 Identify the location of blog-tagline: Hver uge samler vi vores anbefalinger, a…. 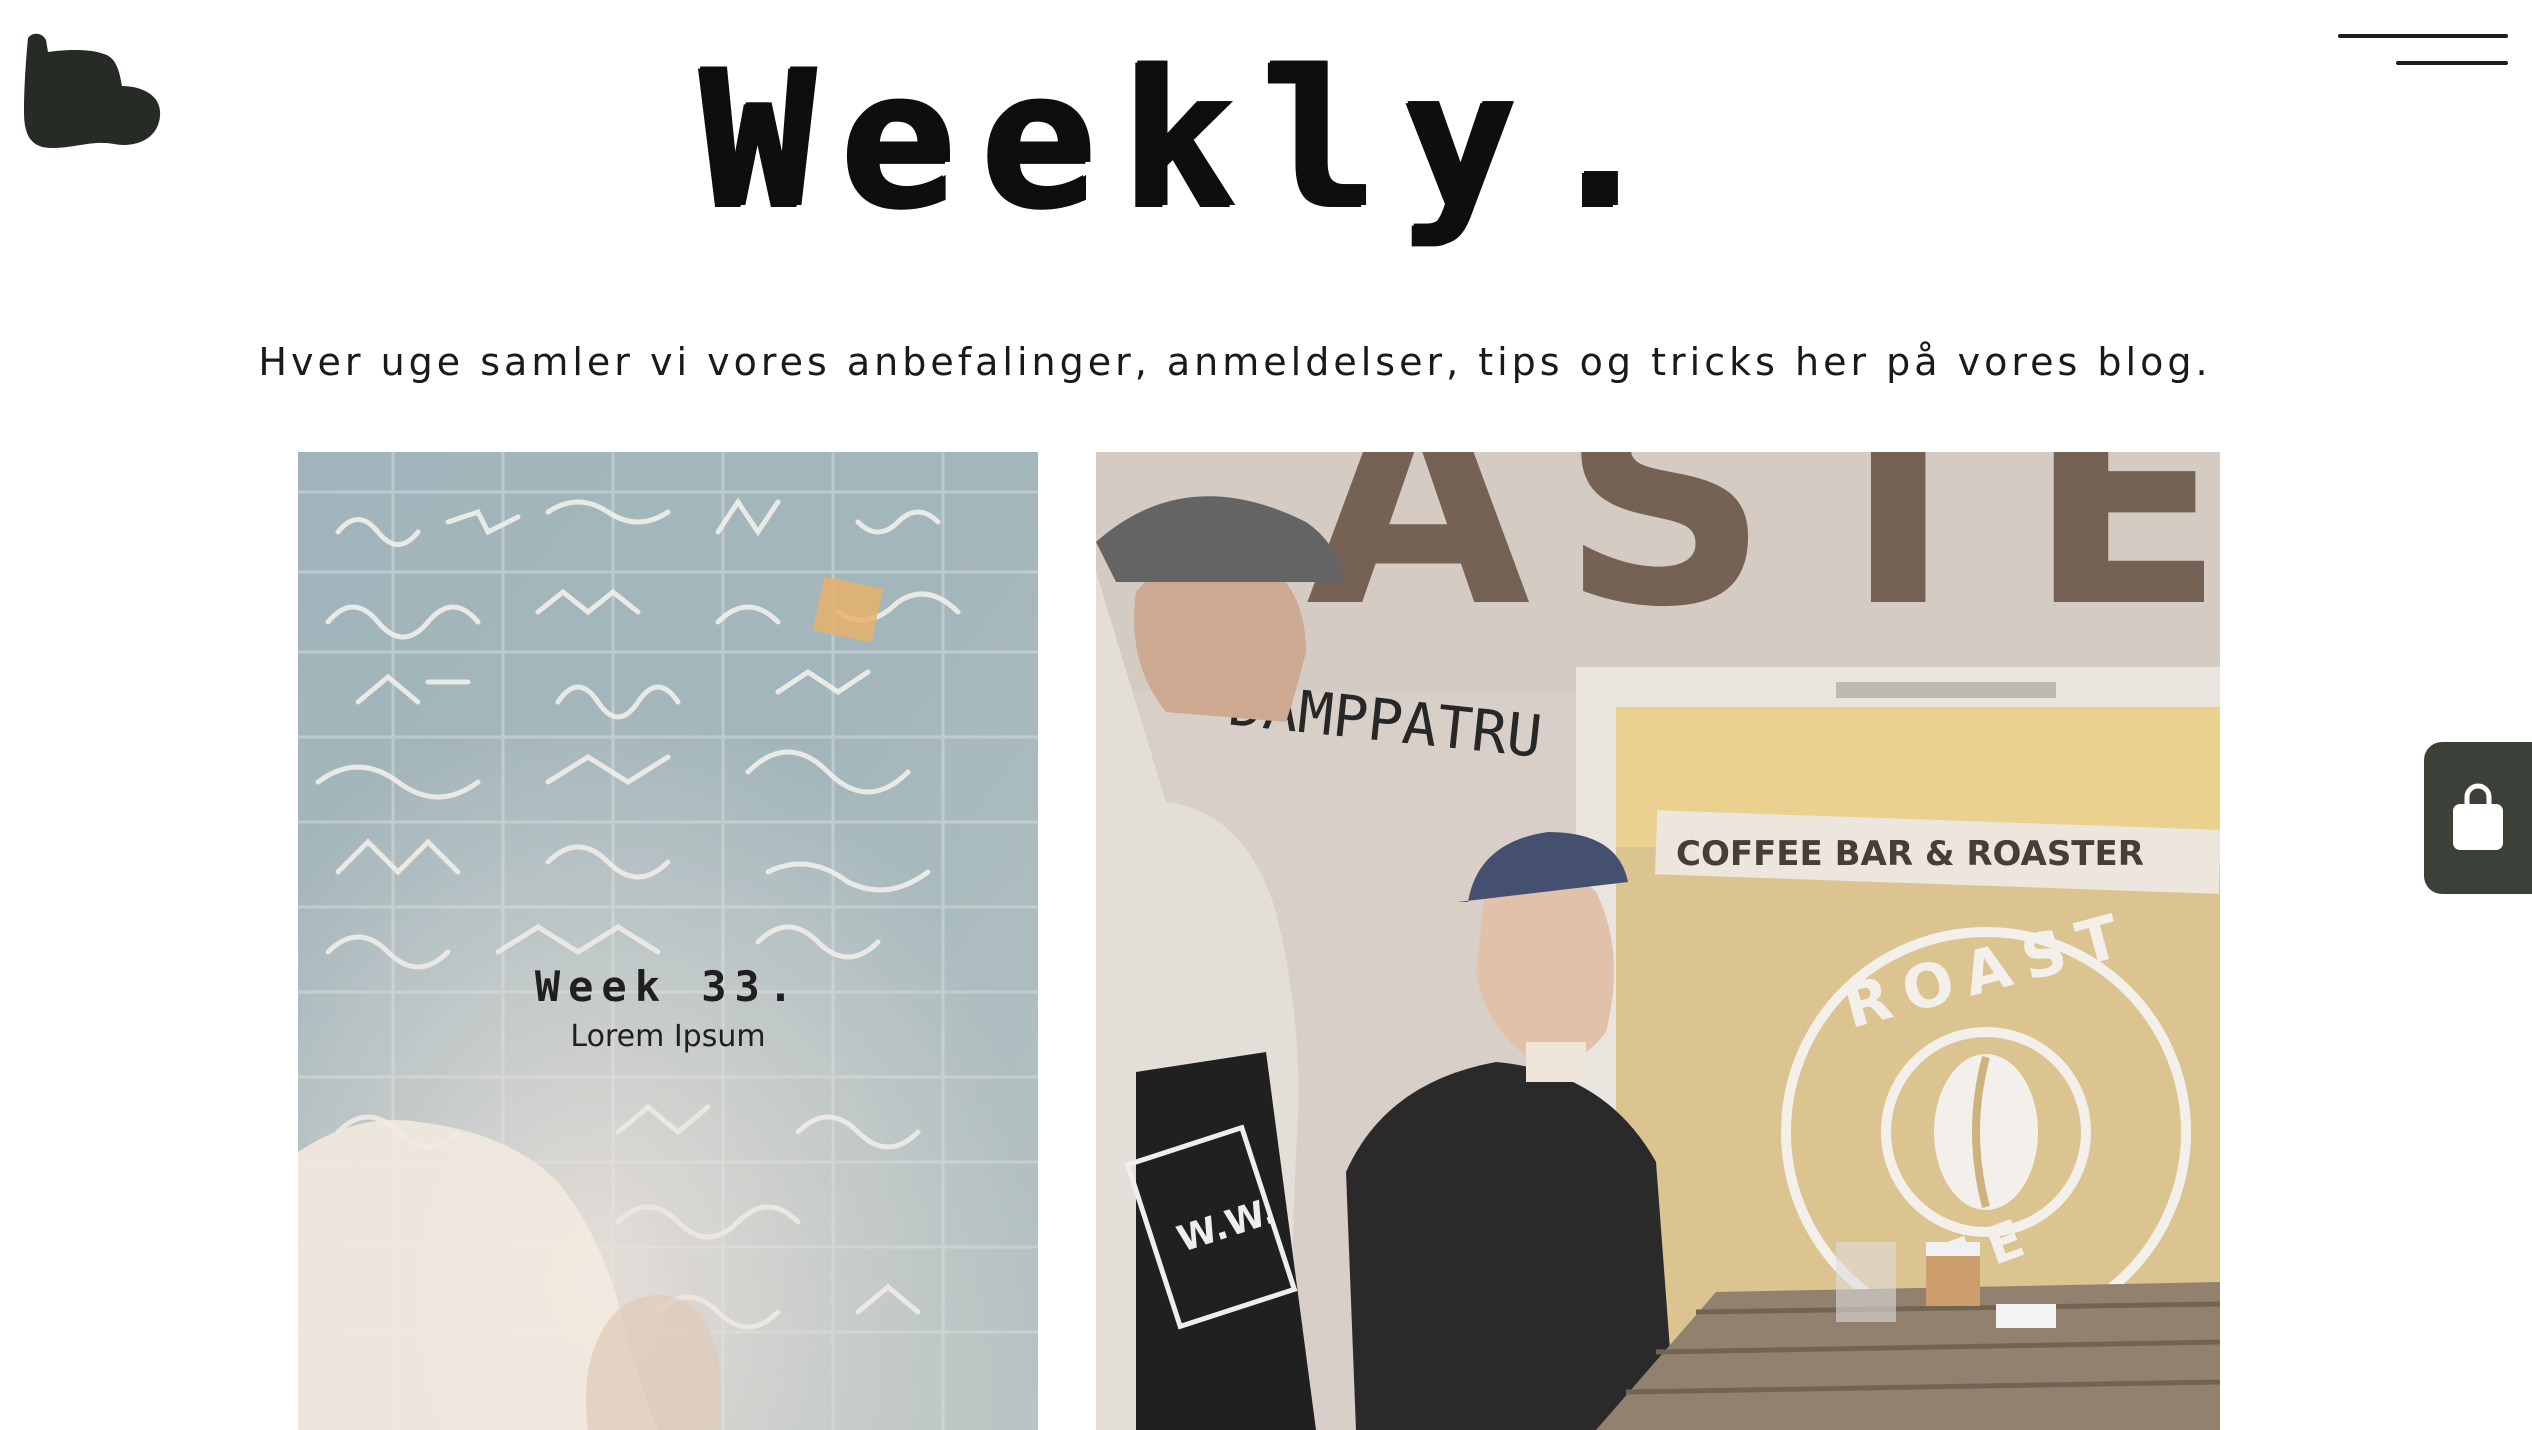
(1235, 362).